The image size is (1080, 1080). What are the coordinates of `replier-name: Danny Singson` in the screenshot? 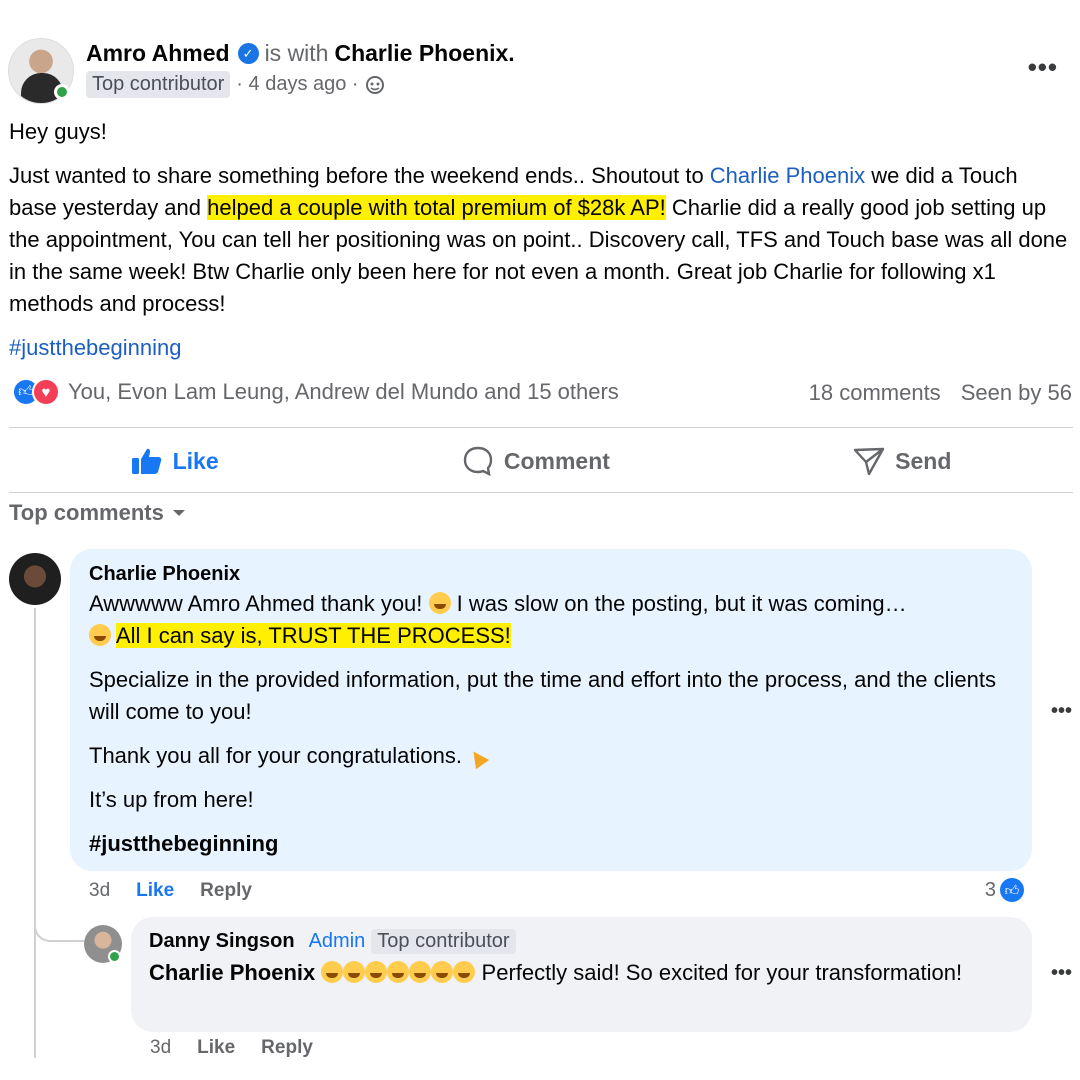 It's located at (222, 941).